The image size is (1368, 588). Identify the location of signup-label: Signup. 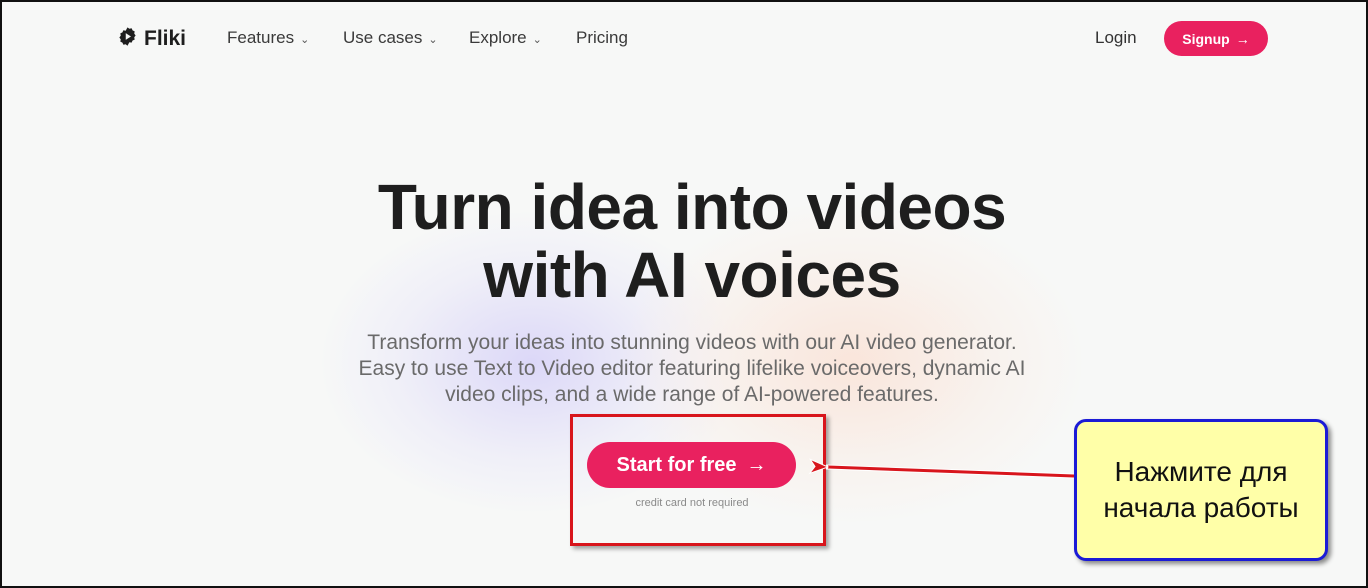
(1206, 38).